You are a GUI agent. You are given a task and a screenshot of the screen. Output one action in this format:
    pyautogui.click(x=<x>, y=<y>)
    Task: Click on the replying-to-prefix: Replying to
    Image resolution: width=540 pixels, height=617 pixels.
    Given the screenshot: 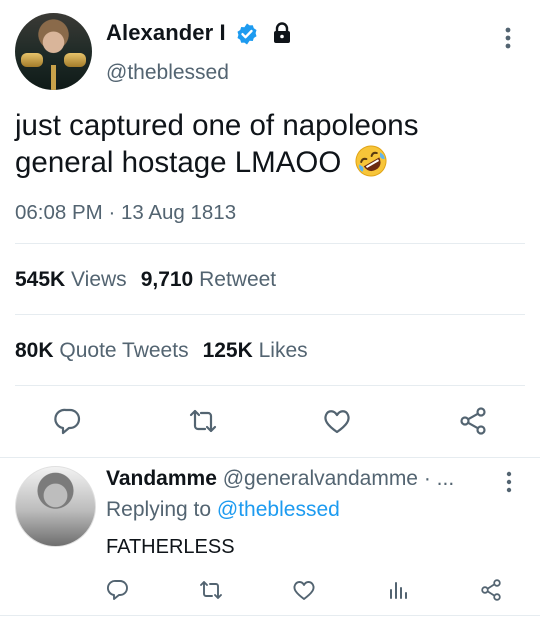 What is the action you would take?
    pyautogui.click(x=159, y=509)
    